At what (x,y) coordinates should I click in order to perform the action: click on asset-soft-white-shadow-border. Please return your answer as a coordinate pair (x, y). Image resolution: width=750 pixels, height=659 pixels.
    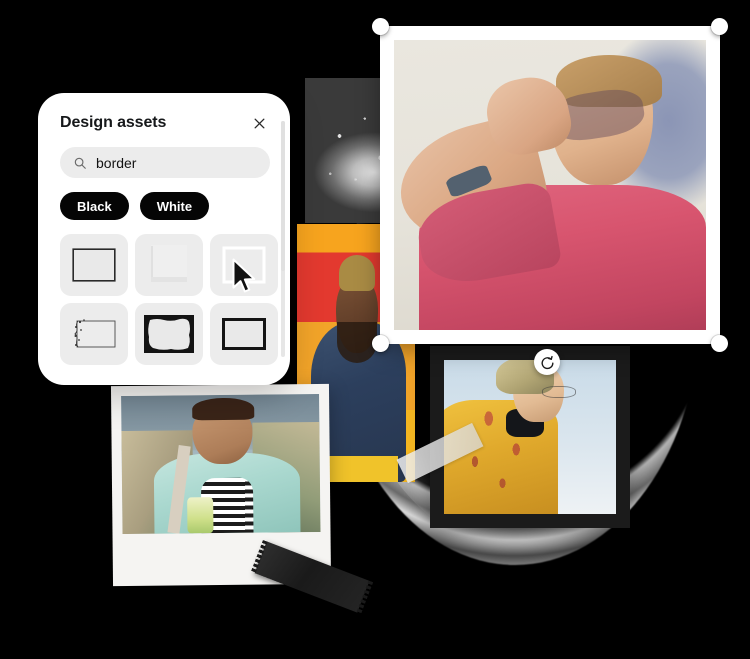
    Looking at the image, I should click on (169, 265).